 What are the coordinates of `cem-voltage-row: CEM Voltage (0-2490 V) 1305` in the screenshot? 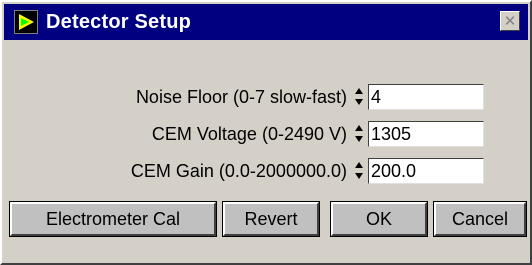 It's located at (266, 134).